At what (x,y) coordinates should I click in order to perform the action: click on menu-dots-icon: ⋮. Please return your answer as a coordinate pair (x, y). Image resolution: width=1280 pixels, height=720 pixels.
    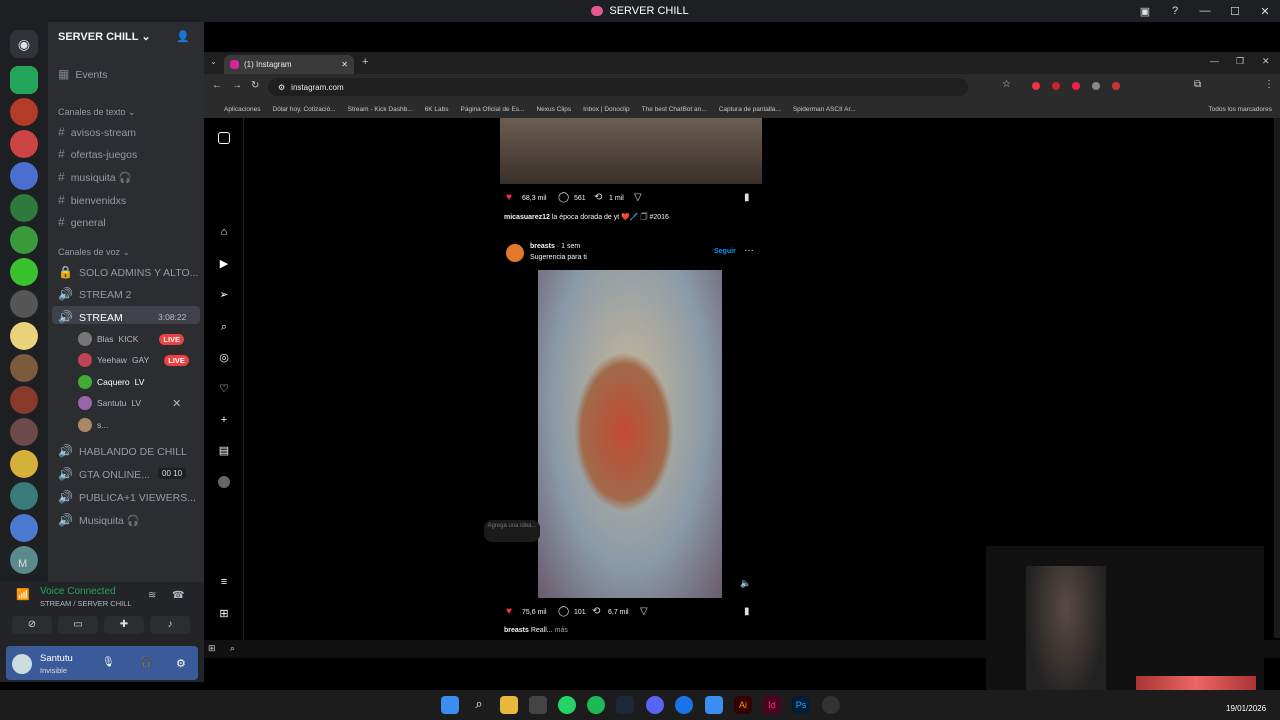
    Looking at the image, I should click on (1269, 84).